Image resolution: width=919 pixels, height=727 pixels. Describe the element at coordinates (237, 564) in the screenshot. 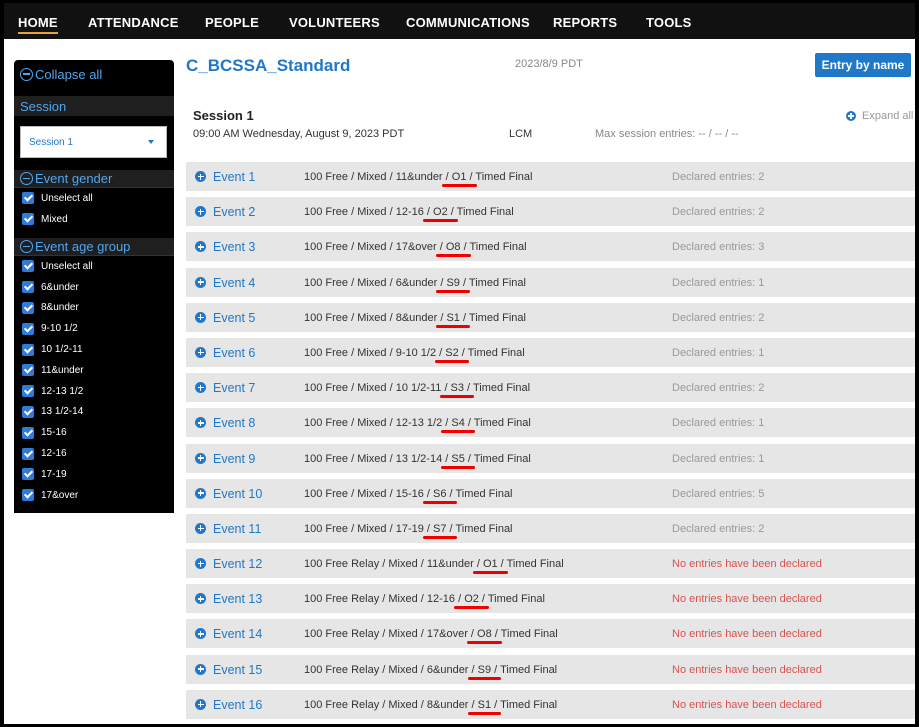

I see `event-label: Event 12` at that location.